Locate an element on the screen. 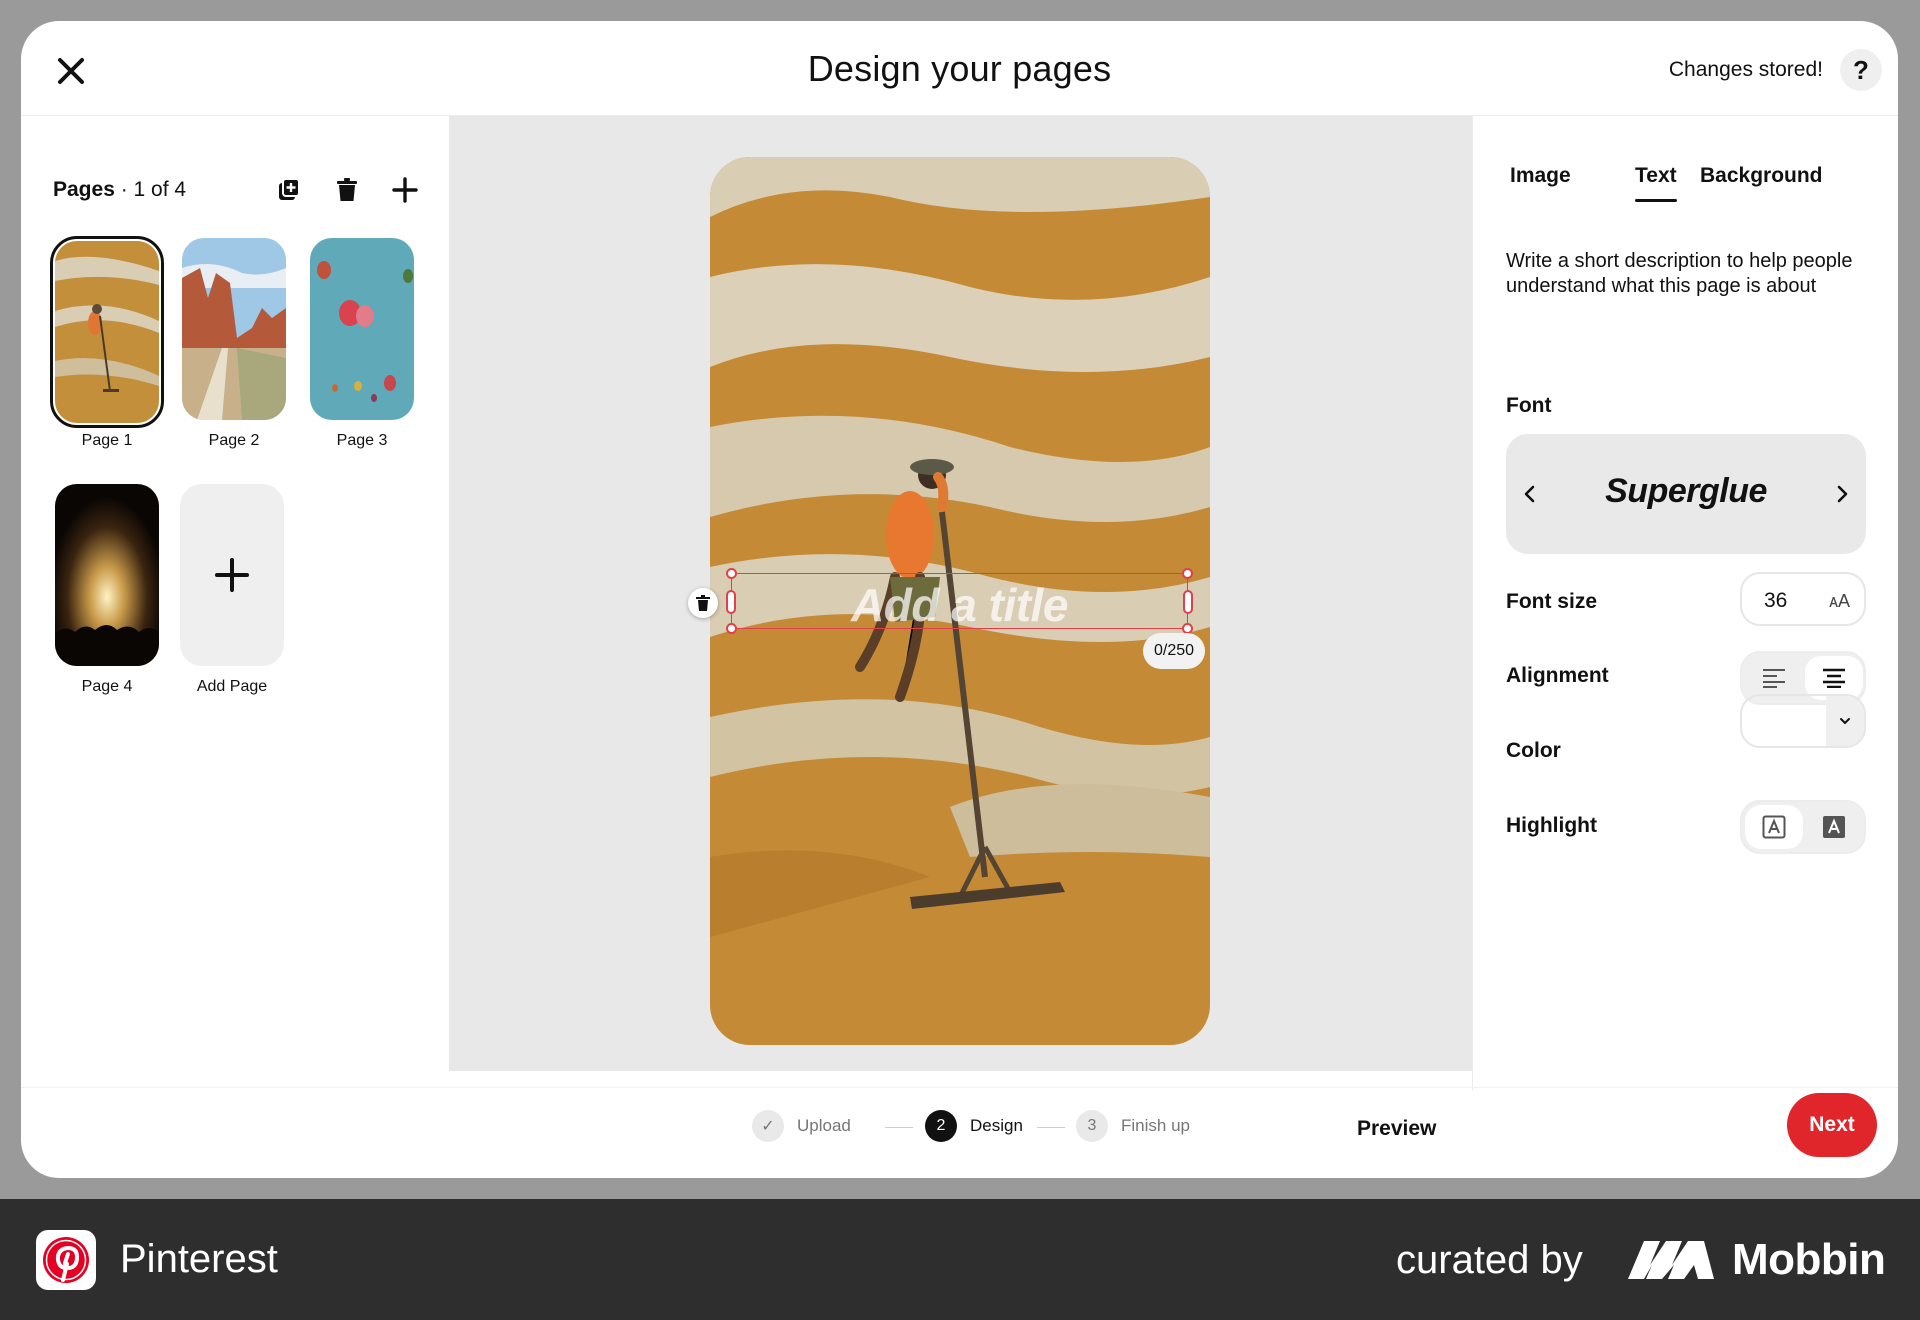 This screenshot has width=1920, height=1320. color-dropdown is located at coordinates (1845, 721).